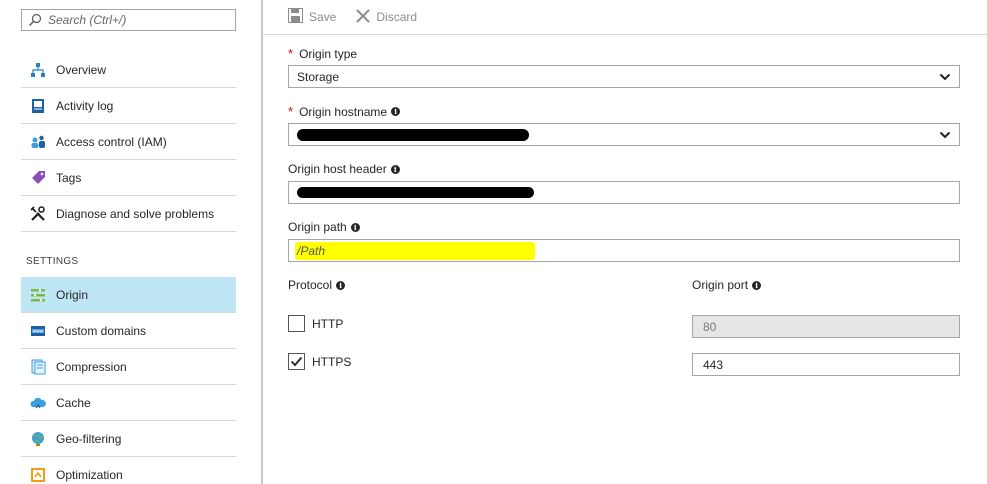 Image resolution: width=987 pixels, height=484 pixels. Describe the element at coordinates (91, 366) in the screenshot. I see `sidebar-item-label: Compression` at that location.